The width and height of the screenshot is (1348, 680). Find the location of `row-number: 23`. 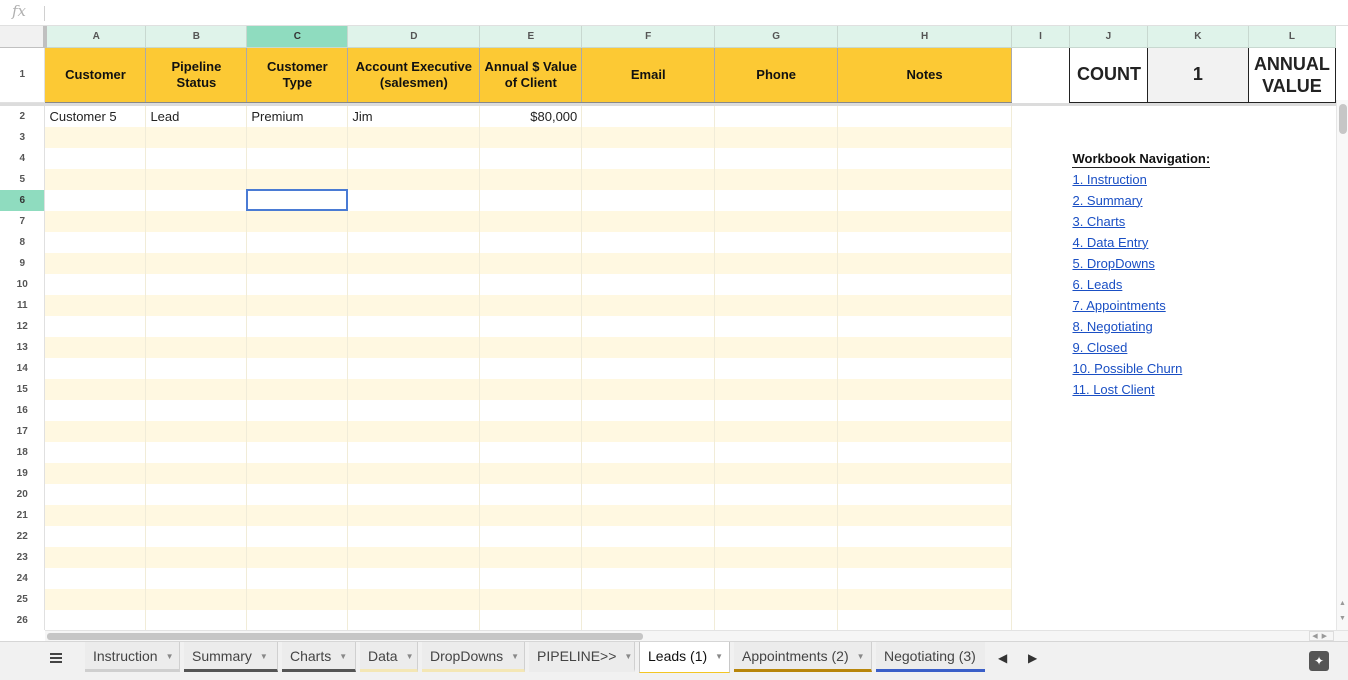

row-number: 23 is located at coordinates (23, 557).